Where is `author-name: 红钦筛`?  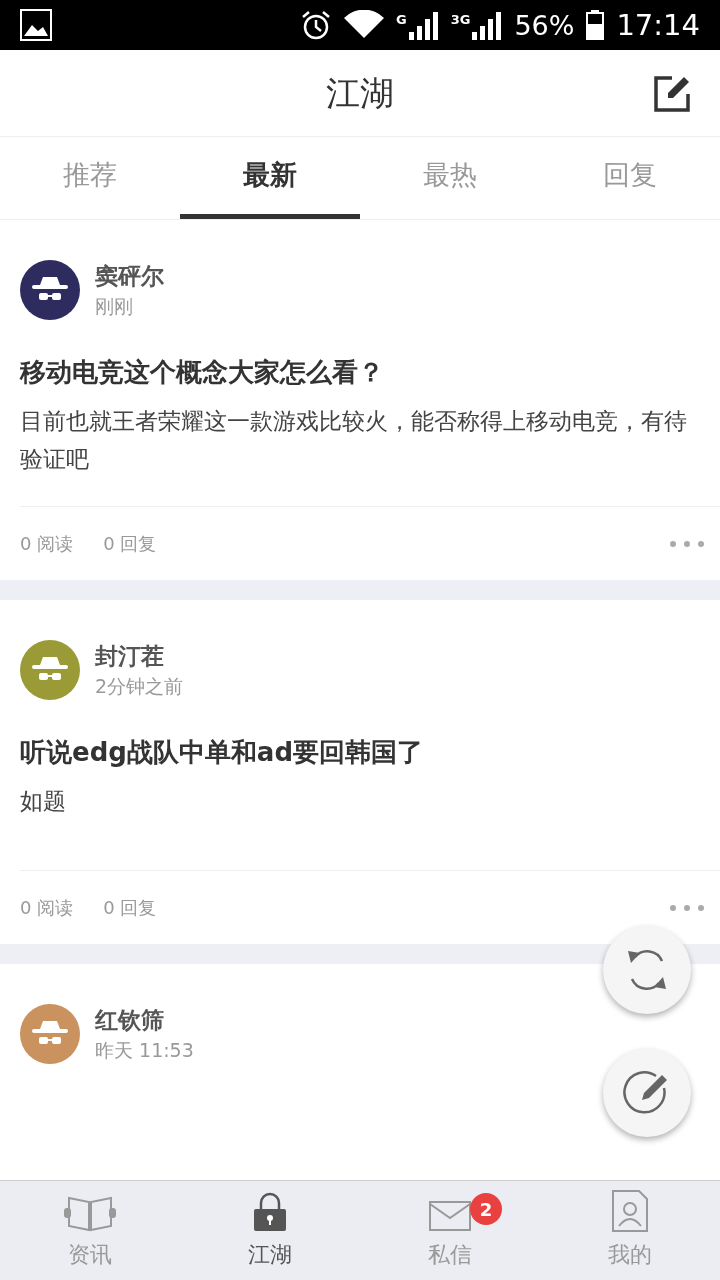 author-name: 红钦筛 is located at coordinates (130, 1020).